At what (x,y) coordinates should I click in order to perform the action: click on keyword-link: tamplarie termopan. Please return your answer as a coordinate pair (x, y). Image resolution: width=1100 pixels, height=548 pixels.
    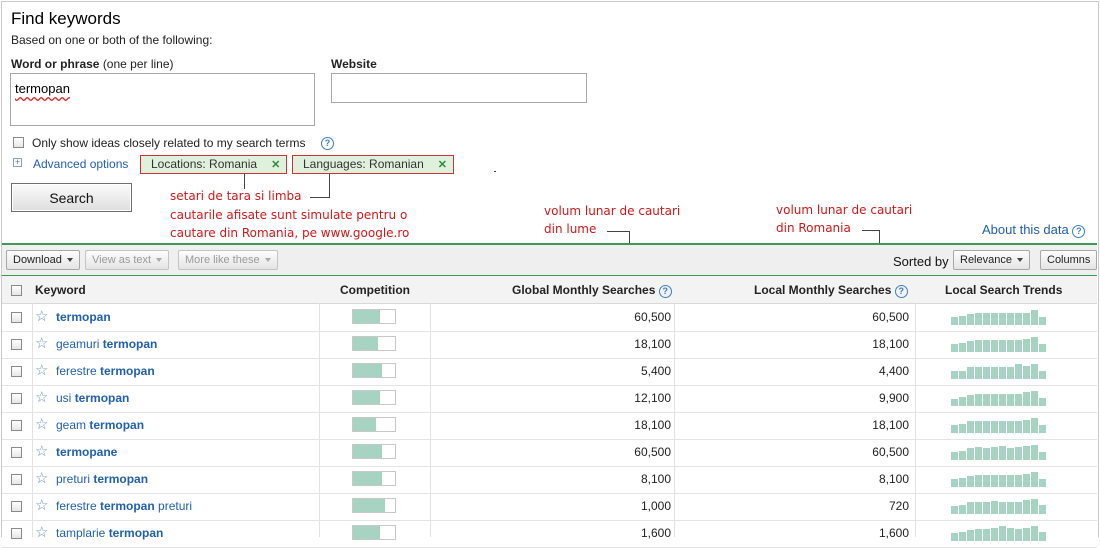
    Looking at the image, I should click on (109, 533).